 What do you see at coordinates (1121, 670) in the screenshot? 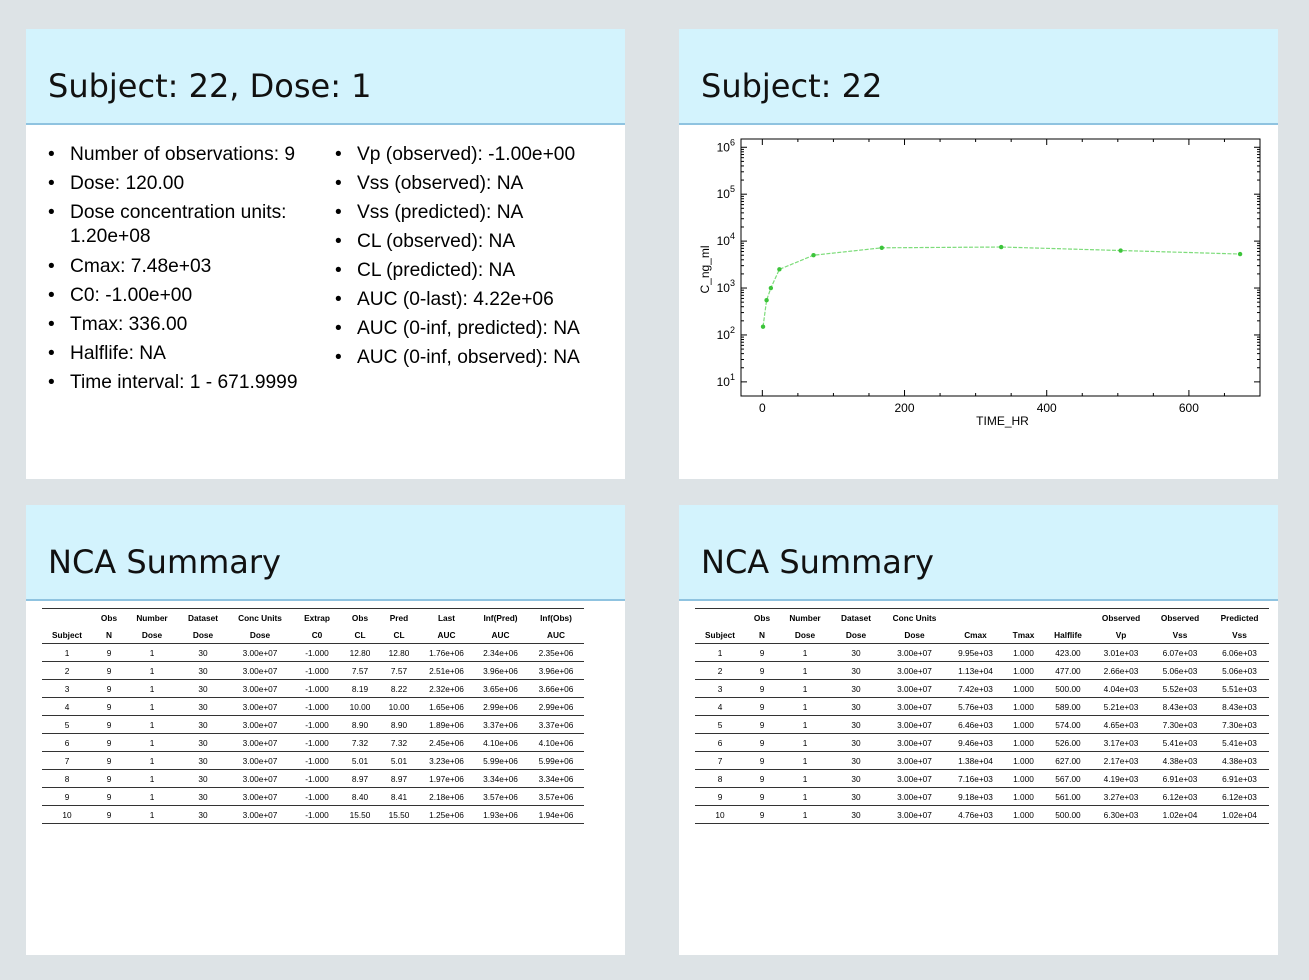
I see `table-cell: 2.66e+03` at bounding box center [1121, 670].